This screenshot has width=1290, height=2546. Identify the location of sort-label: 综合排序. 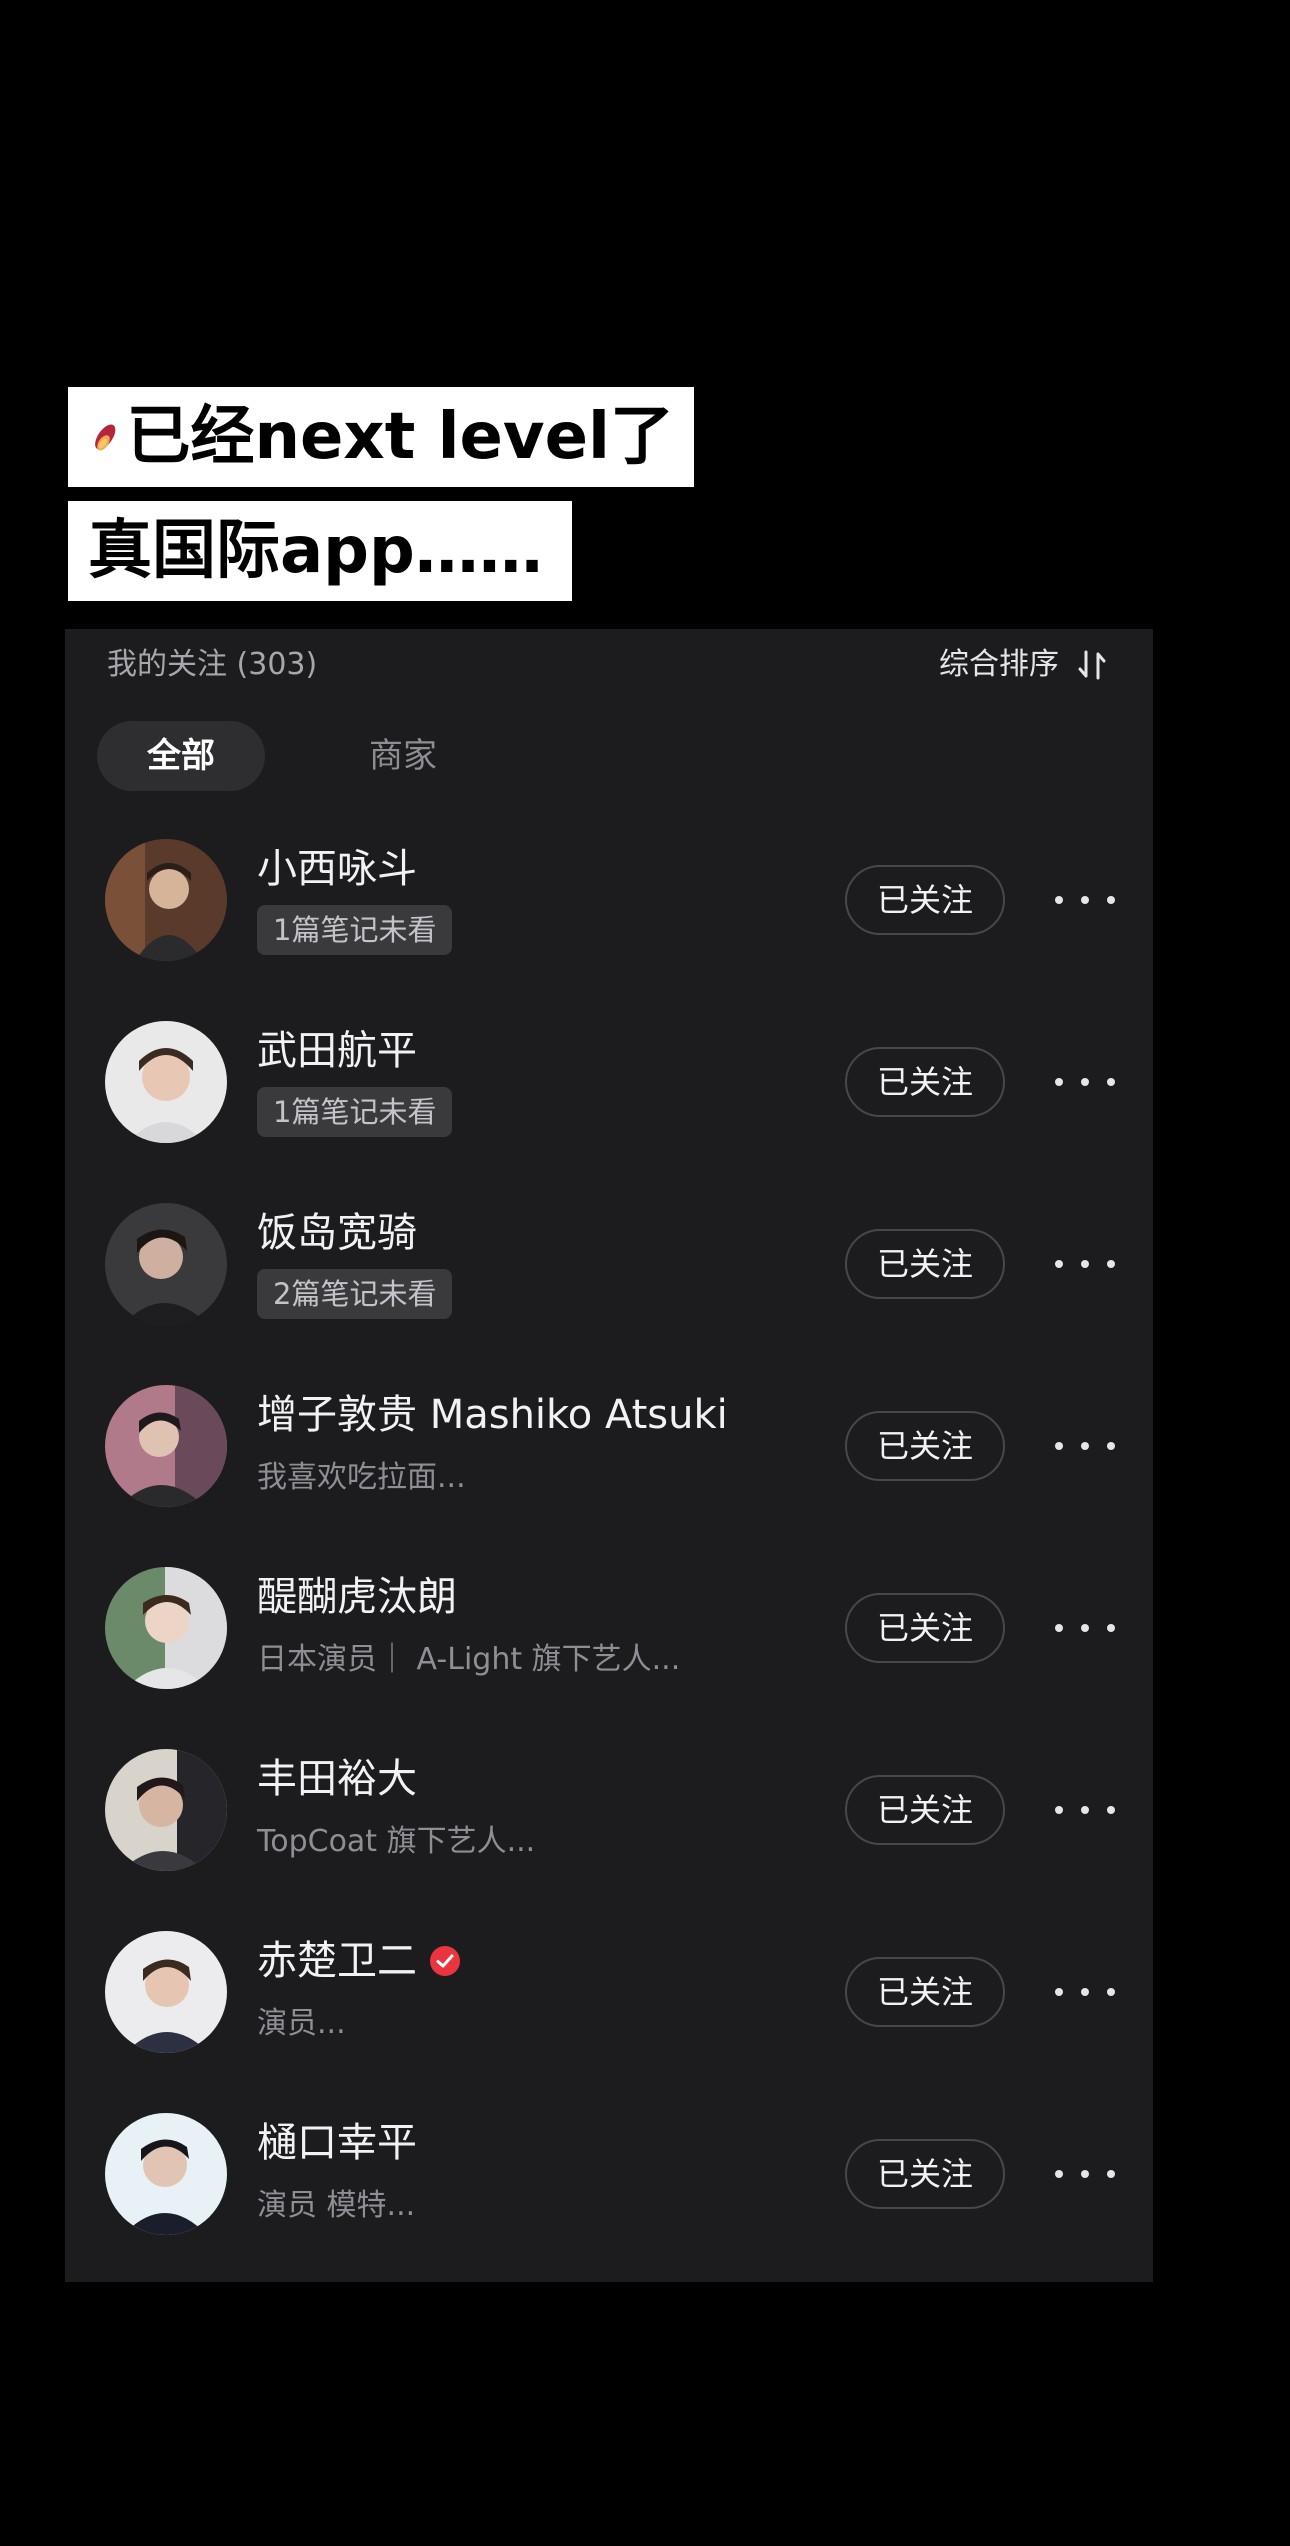
(999, 664).